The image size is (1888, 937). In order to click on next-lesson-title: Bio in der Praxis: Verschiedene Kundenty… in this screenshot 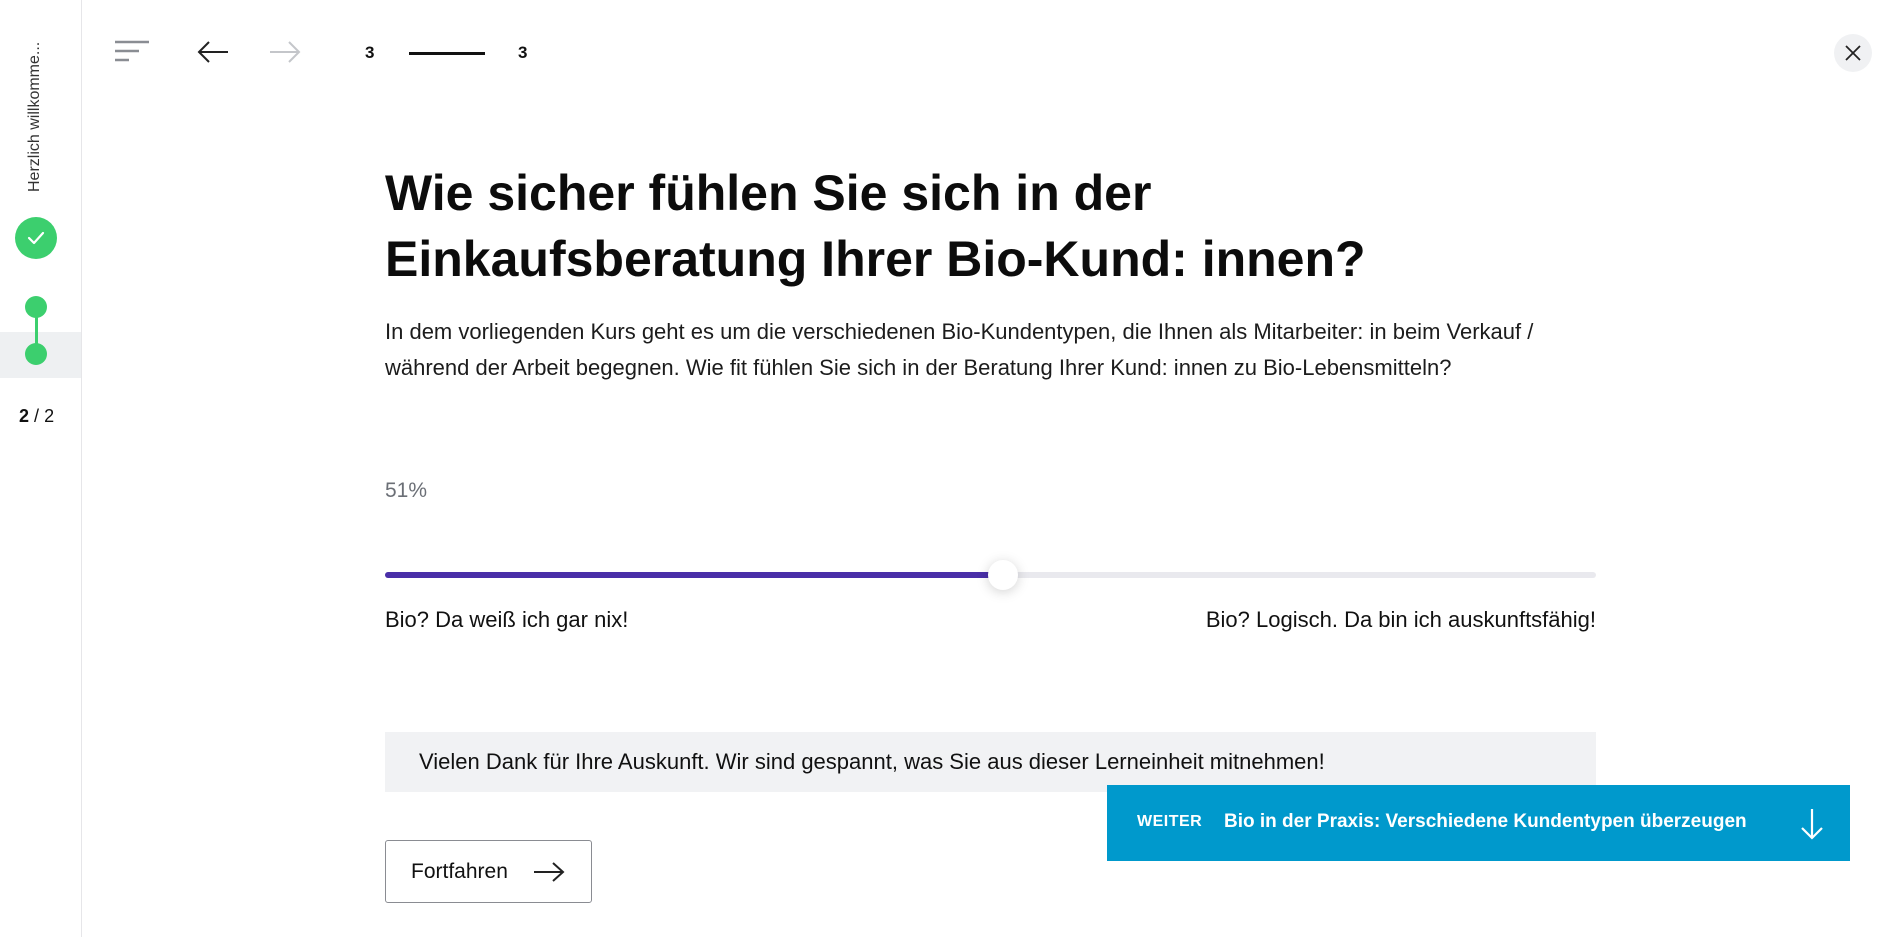, I will do `click(1485, 821)`.